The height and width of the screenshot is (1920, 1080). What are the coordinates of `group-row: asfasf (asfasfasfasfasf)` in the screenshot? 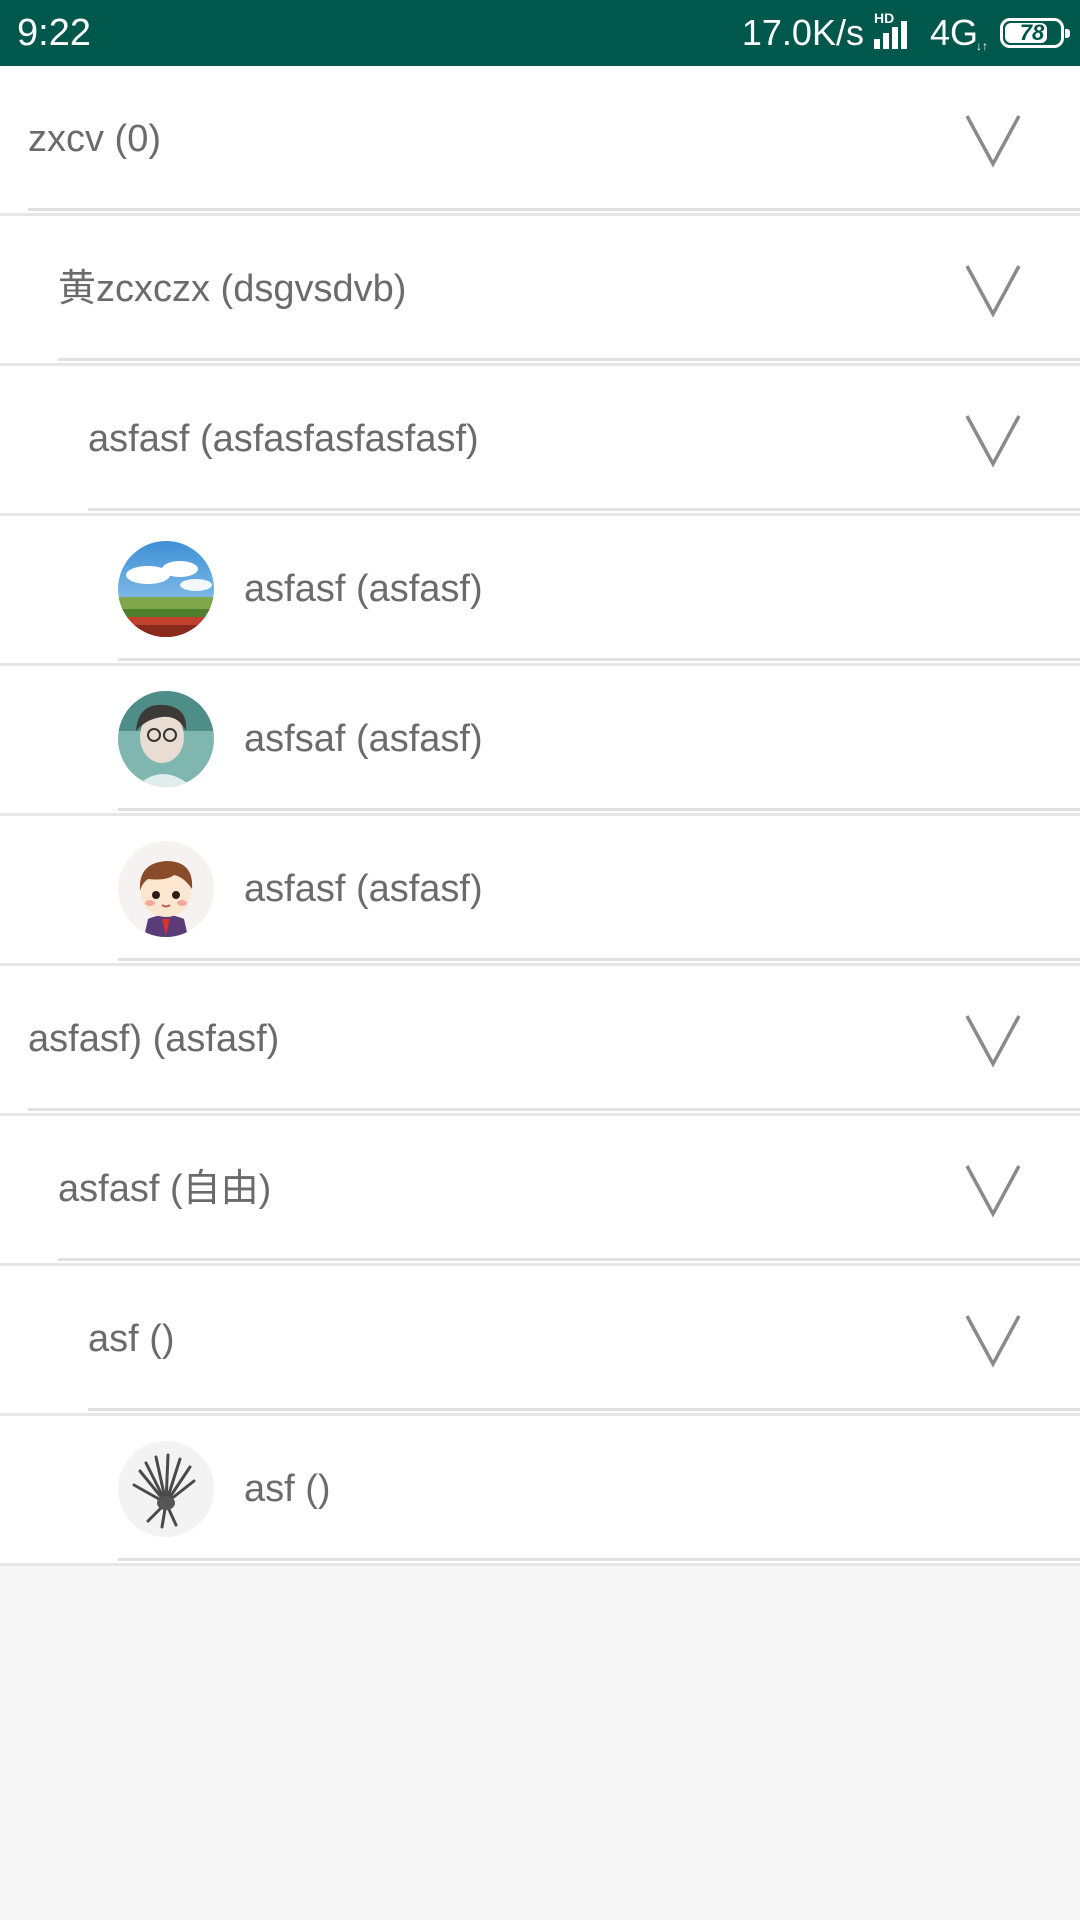 It's located at (540, 441).